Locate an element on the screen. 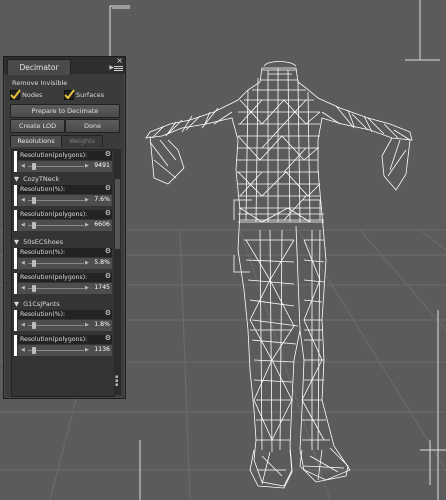 This screenshot has width=446, height=500. resize-grip-icon: ▪ ▪ ▪ is located at coordinates (116, 381).